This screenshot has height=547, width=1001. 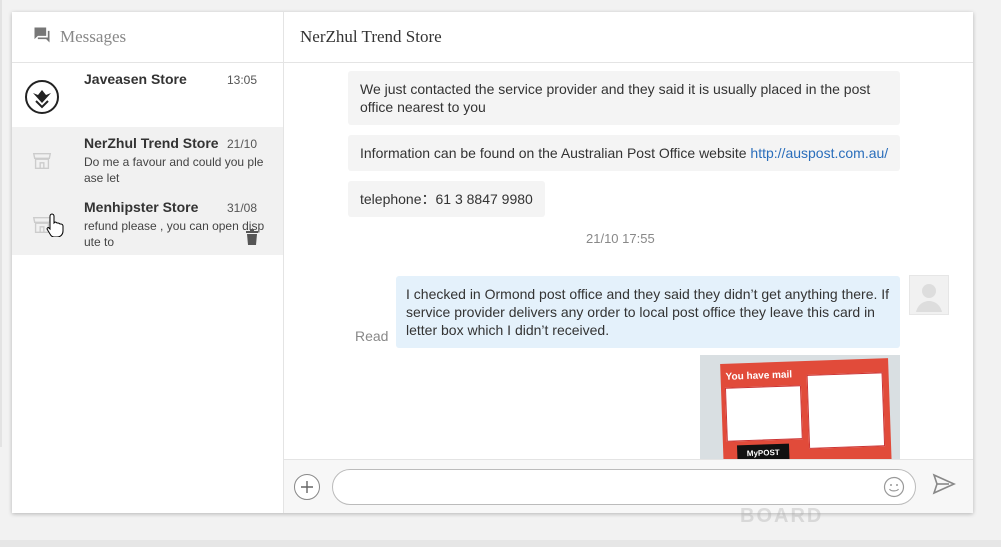 I want to click on background-edge, so click(x=1, y=223).